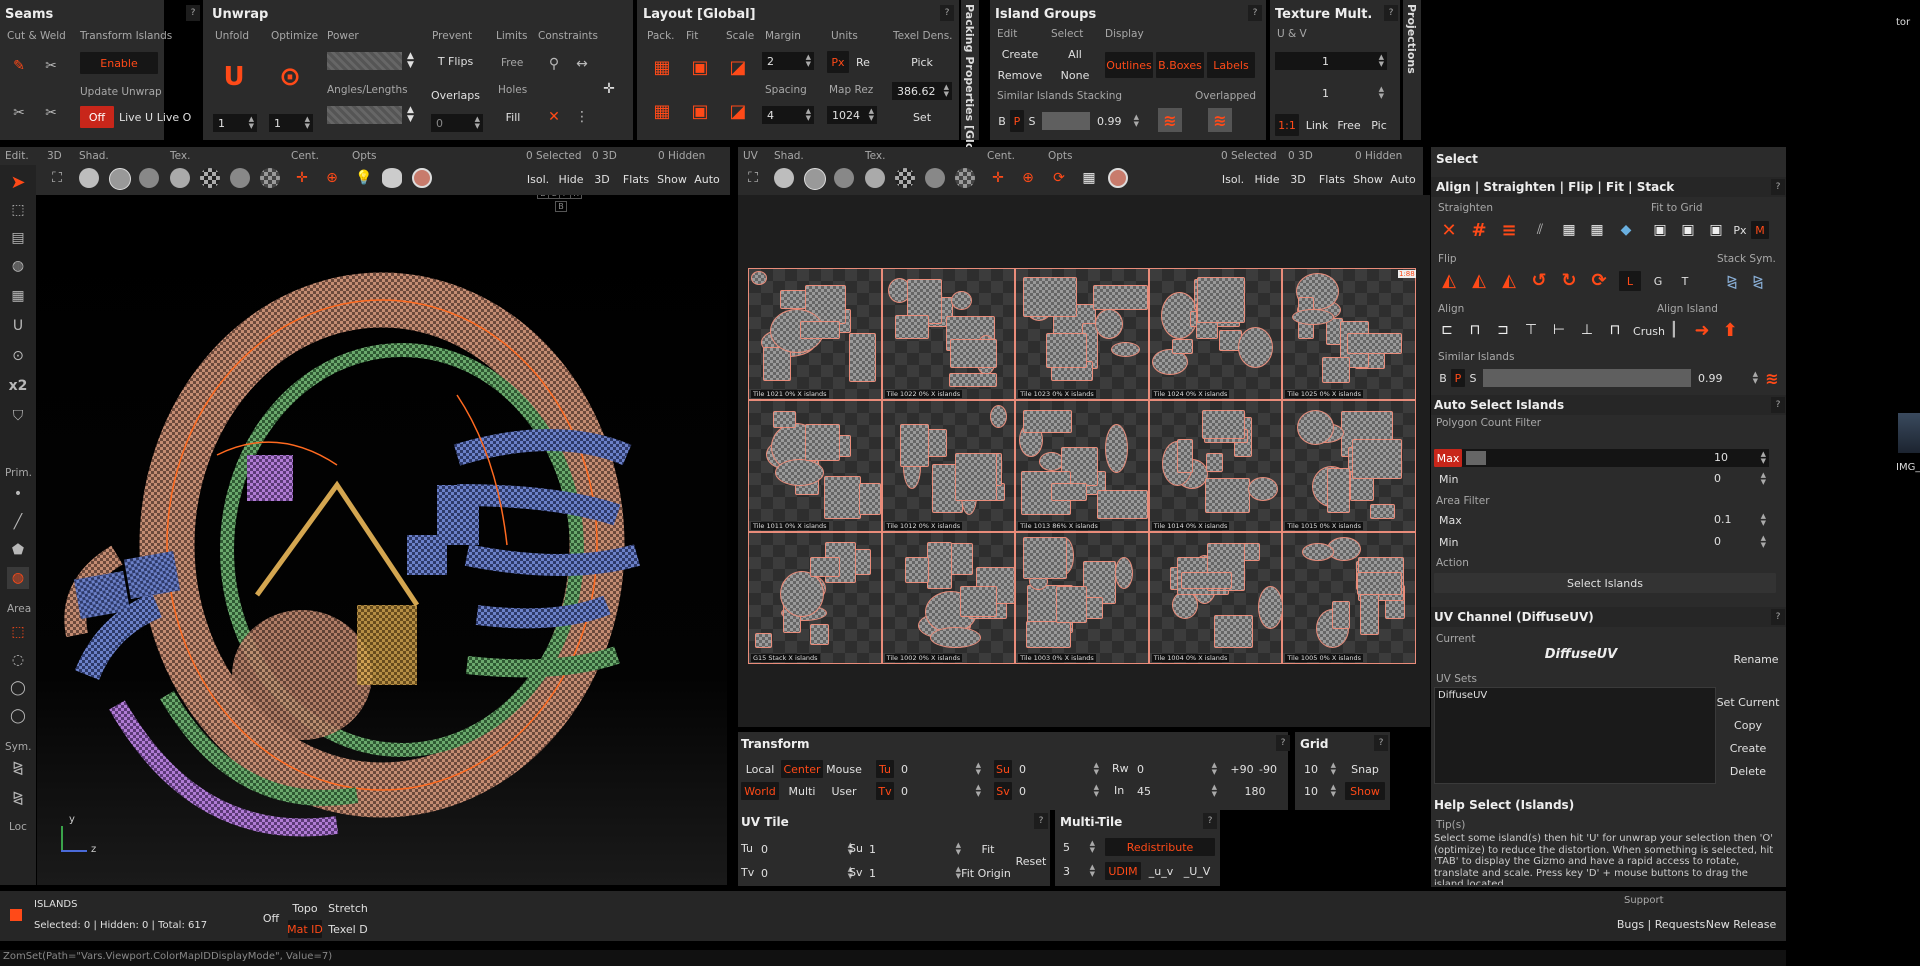  I want to click on flag-icon: ▤, so click(18, 238).